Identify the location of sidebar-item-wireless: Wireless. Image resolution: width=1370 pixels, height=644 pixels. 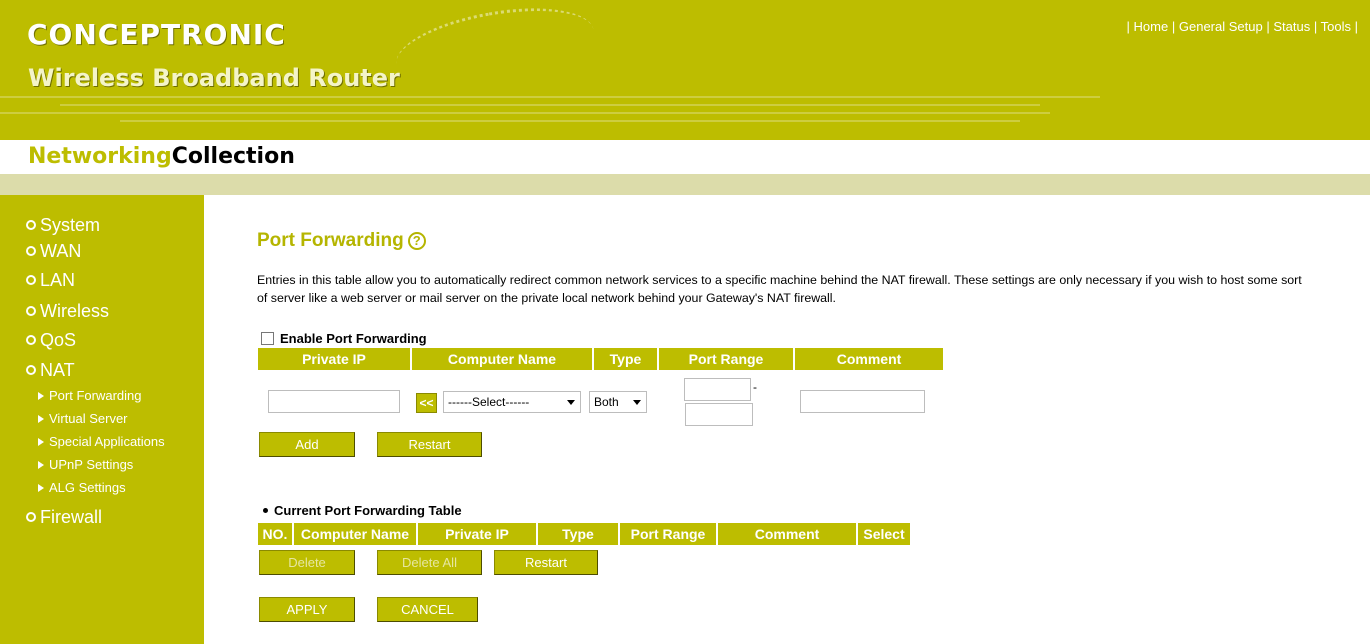
(67, 311).